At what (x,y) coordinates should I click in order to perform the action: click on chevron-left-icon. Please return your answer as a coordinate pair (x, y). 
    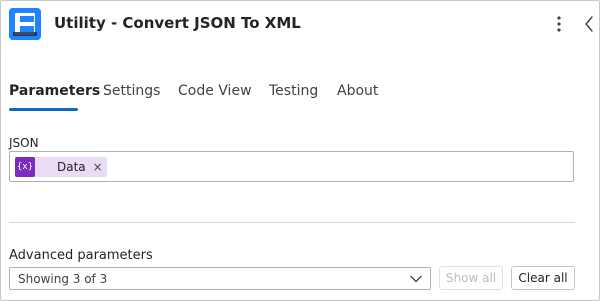
    Looking at the image, I should click on (589, 24).